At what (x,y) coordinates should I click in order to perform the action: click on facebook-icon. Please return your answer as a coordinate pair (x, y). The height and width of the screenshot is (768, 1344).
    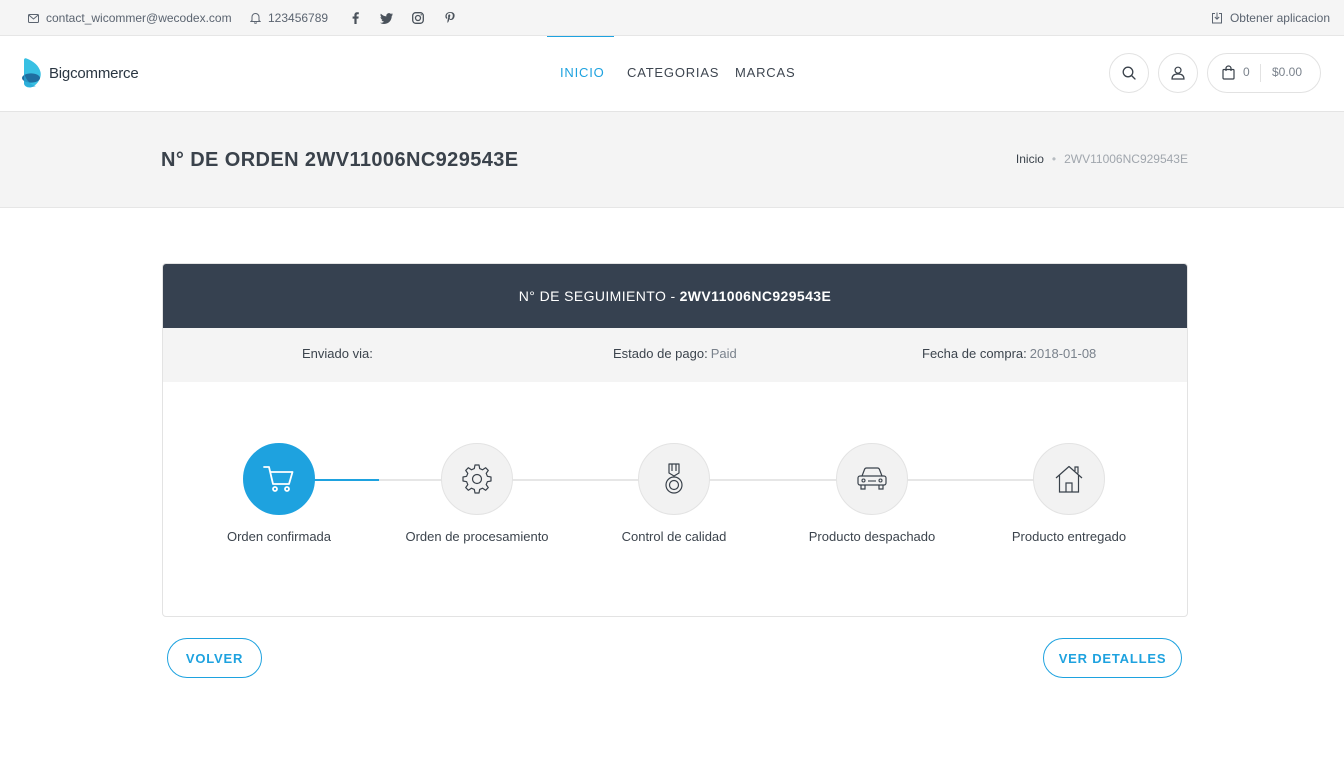
    Looking at the image, I should click on (355, 18).